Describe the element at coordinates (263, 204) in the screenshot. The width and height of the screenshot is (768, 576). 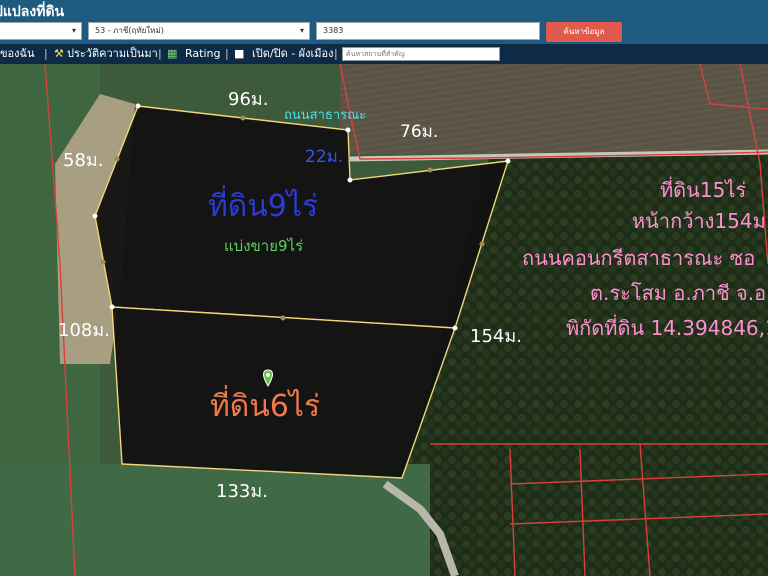
I see `parcel-9-label: ที่ดิน9ไร่` at that location.